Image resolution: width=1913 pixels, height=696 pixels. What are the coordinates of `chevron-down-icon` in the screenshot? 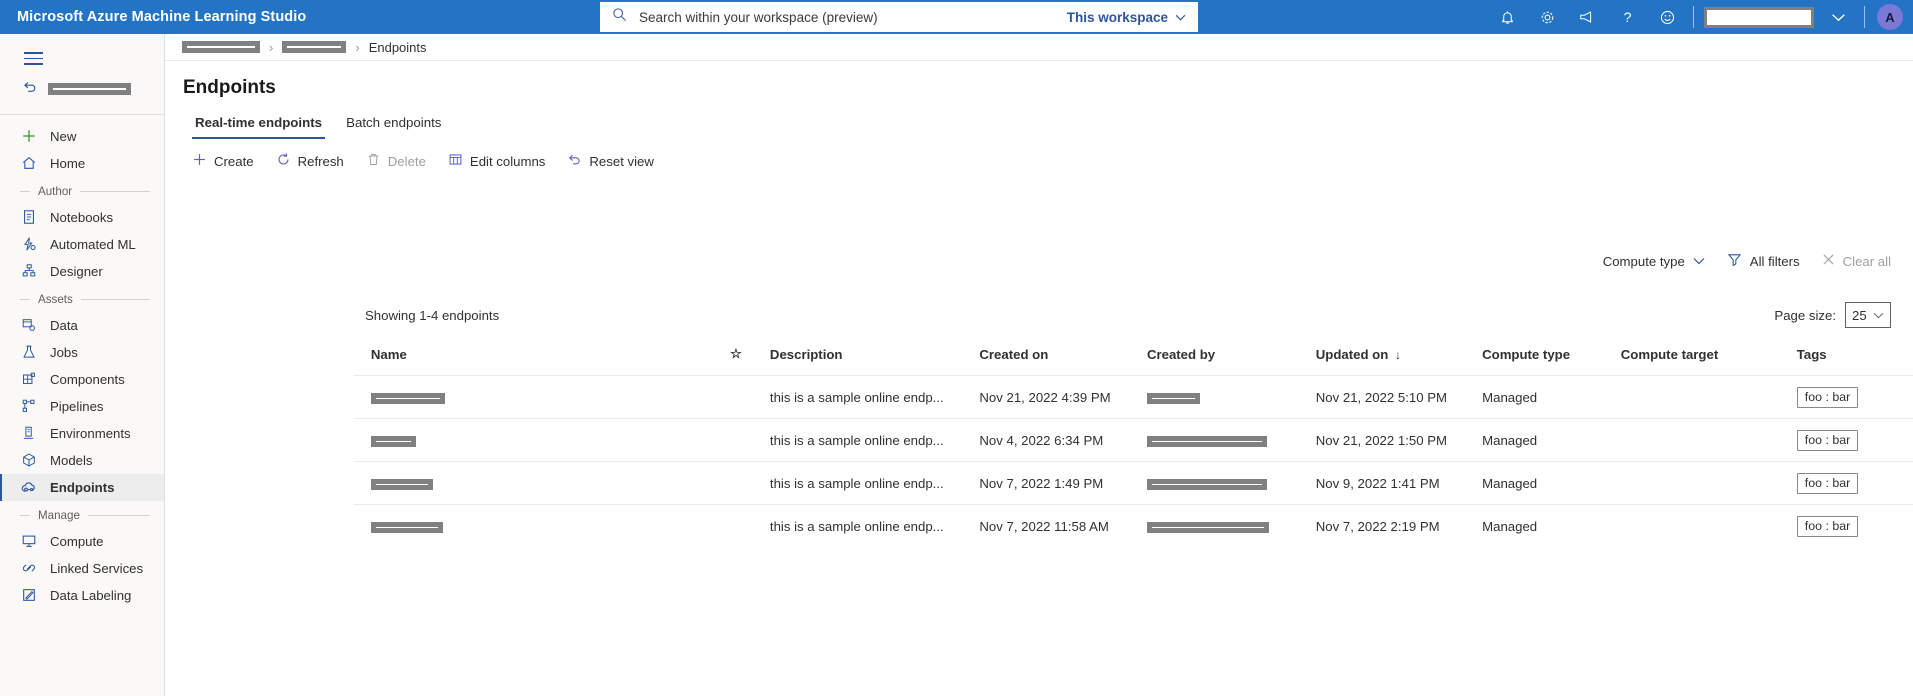 It's located at (1699, 261).